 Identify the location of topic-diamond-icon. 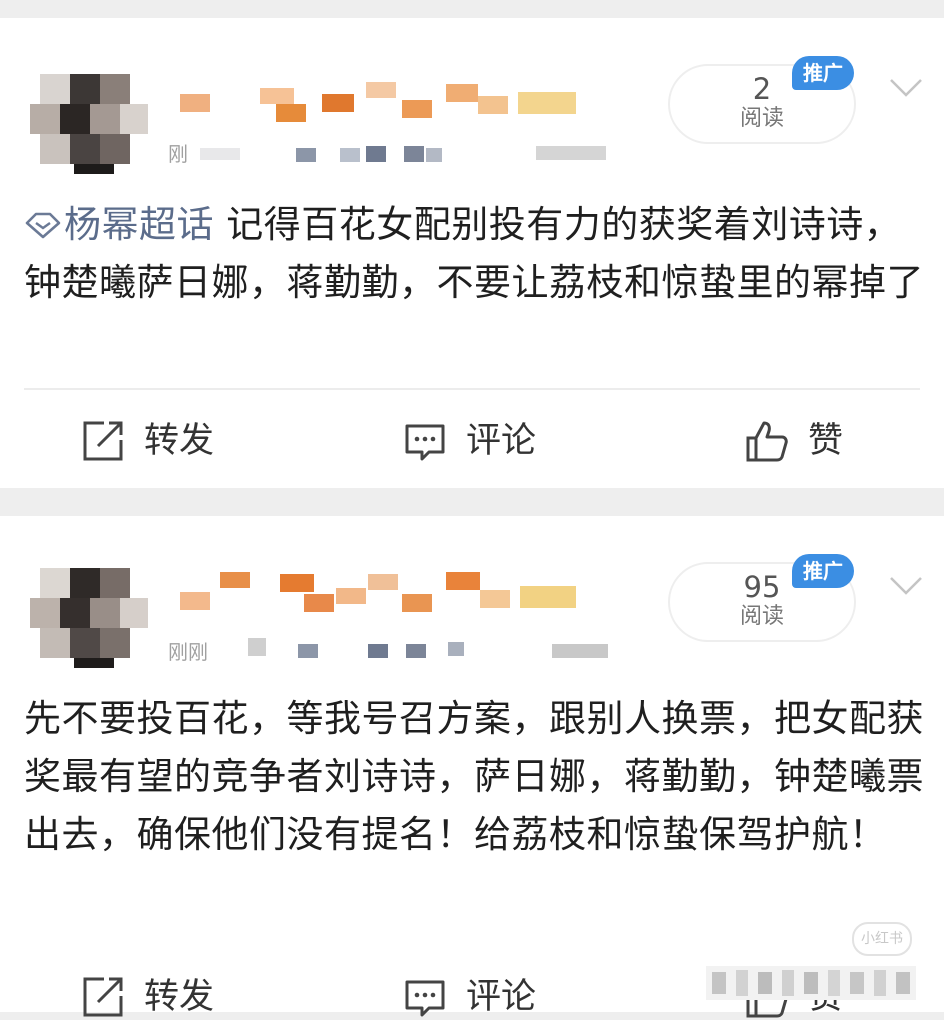
(43, 225).